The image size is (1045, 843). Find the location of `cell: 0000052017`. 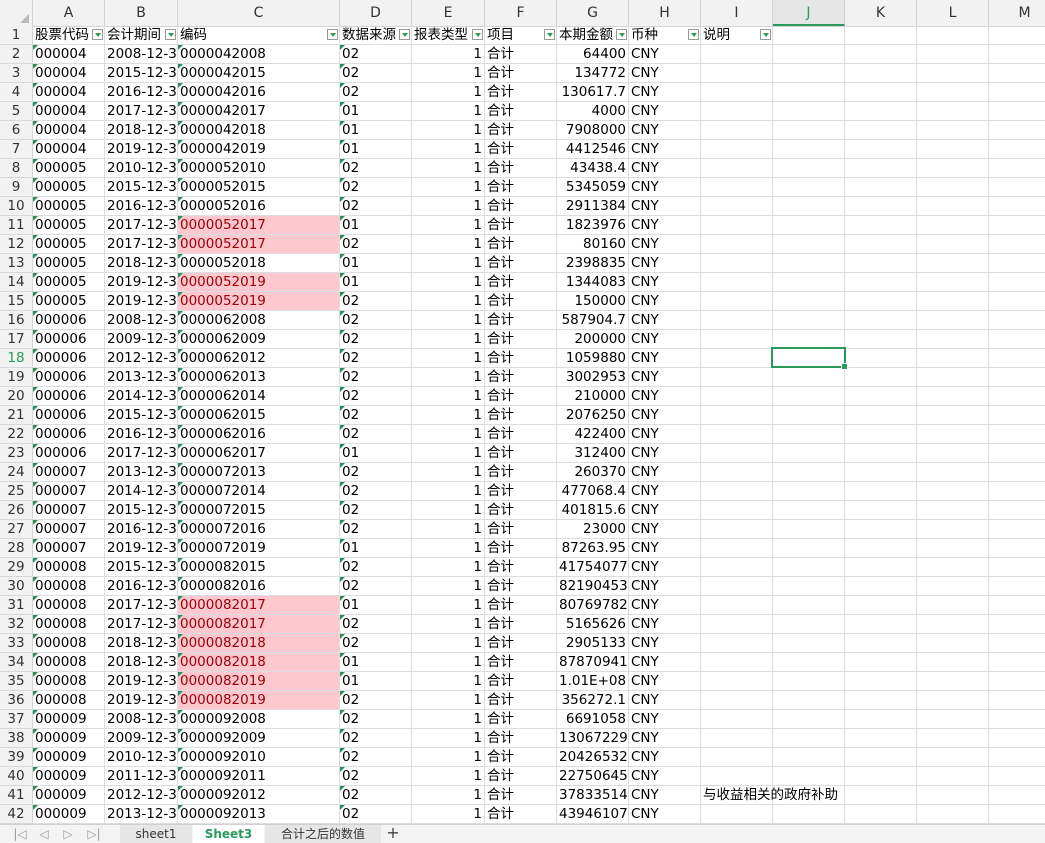

cell: 0000052017 is located at coordinates (259, 244).